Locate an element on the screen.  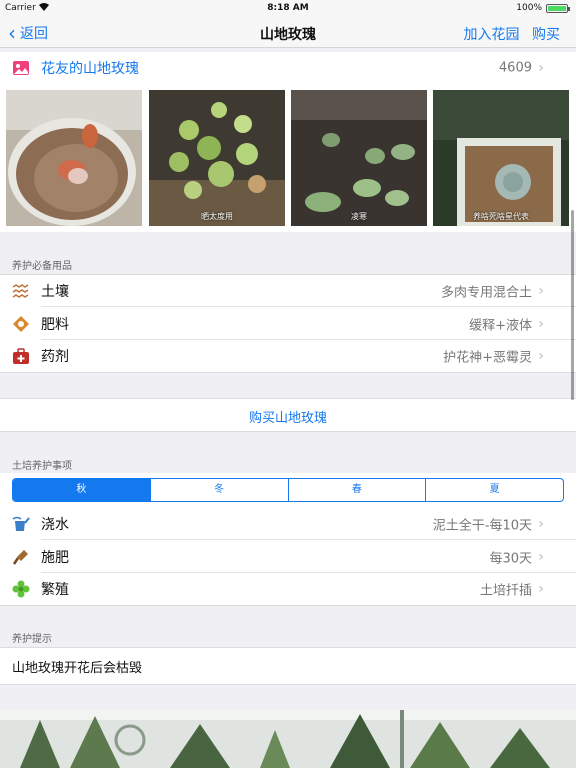
gallery-row: 花友的山地玫瑰 4609 › is located at coordinates (288, 68).